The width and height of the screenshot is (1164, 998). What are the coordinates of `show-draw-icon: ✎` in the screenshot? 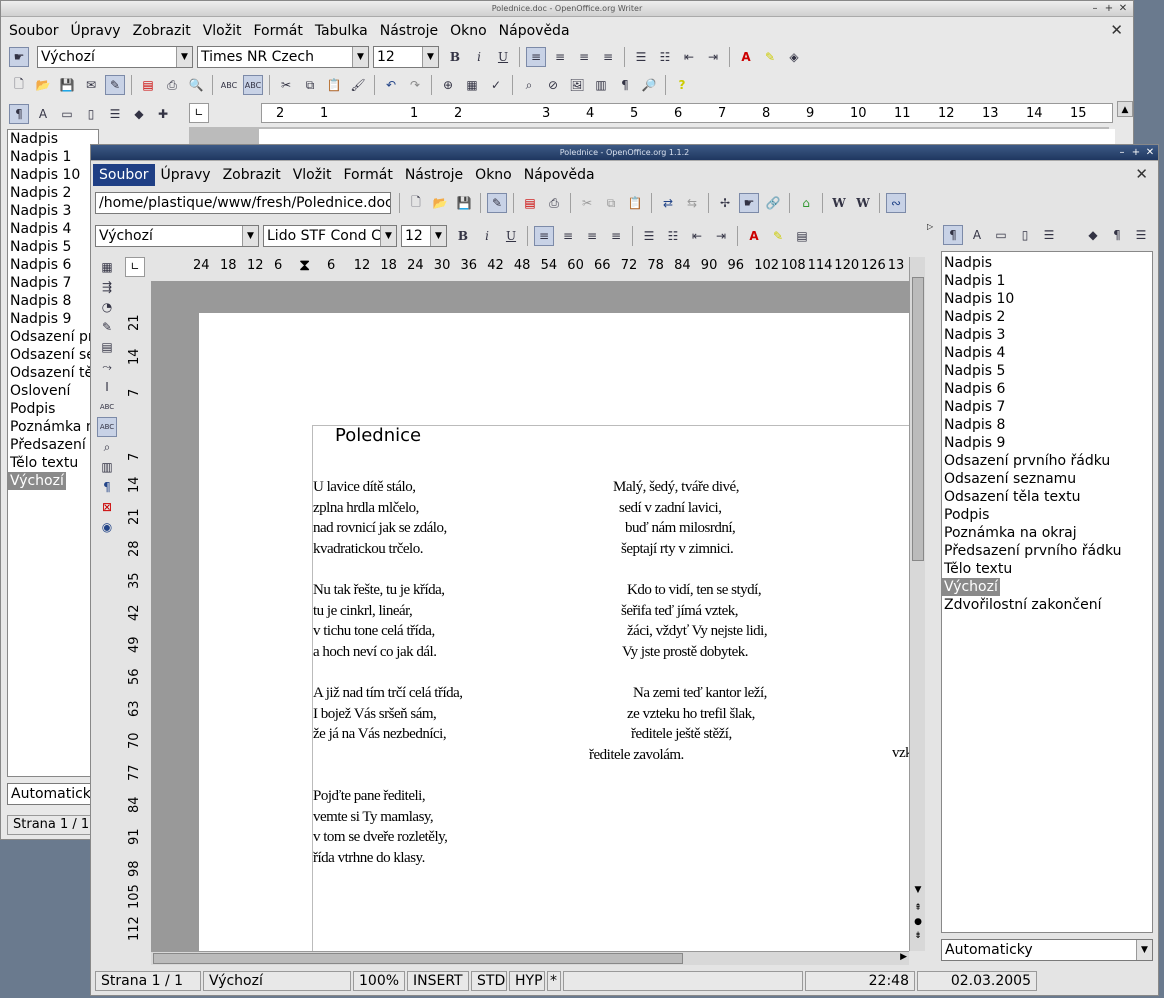 It's located at (107, 327).